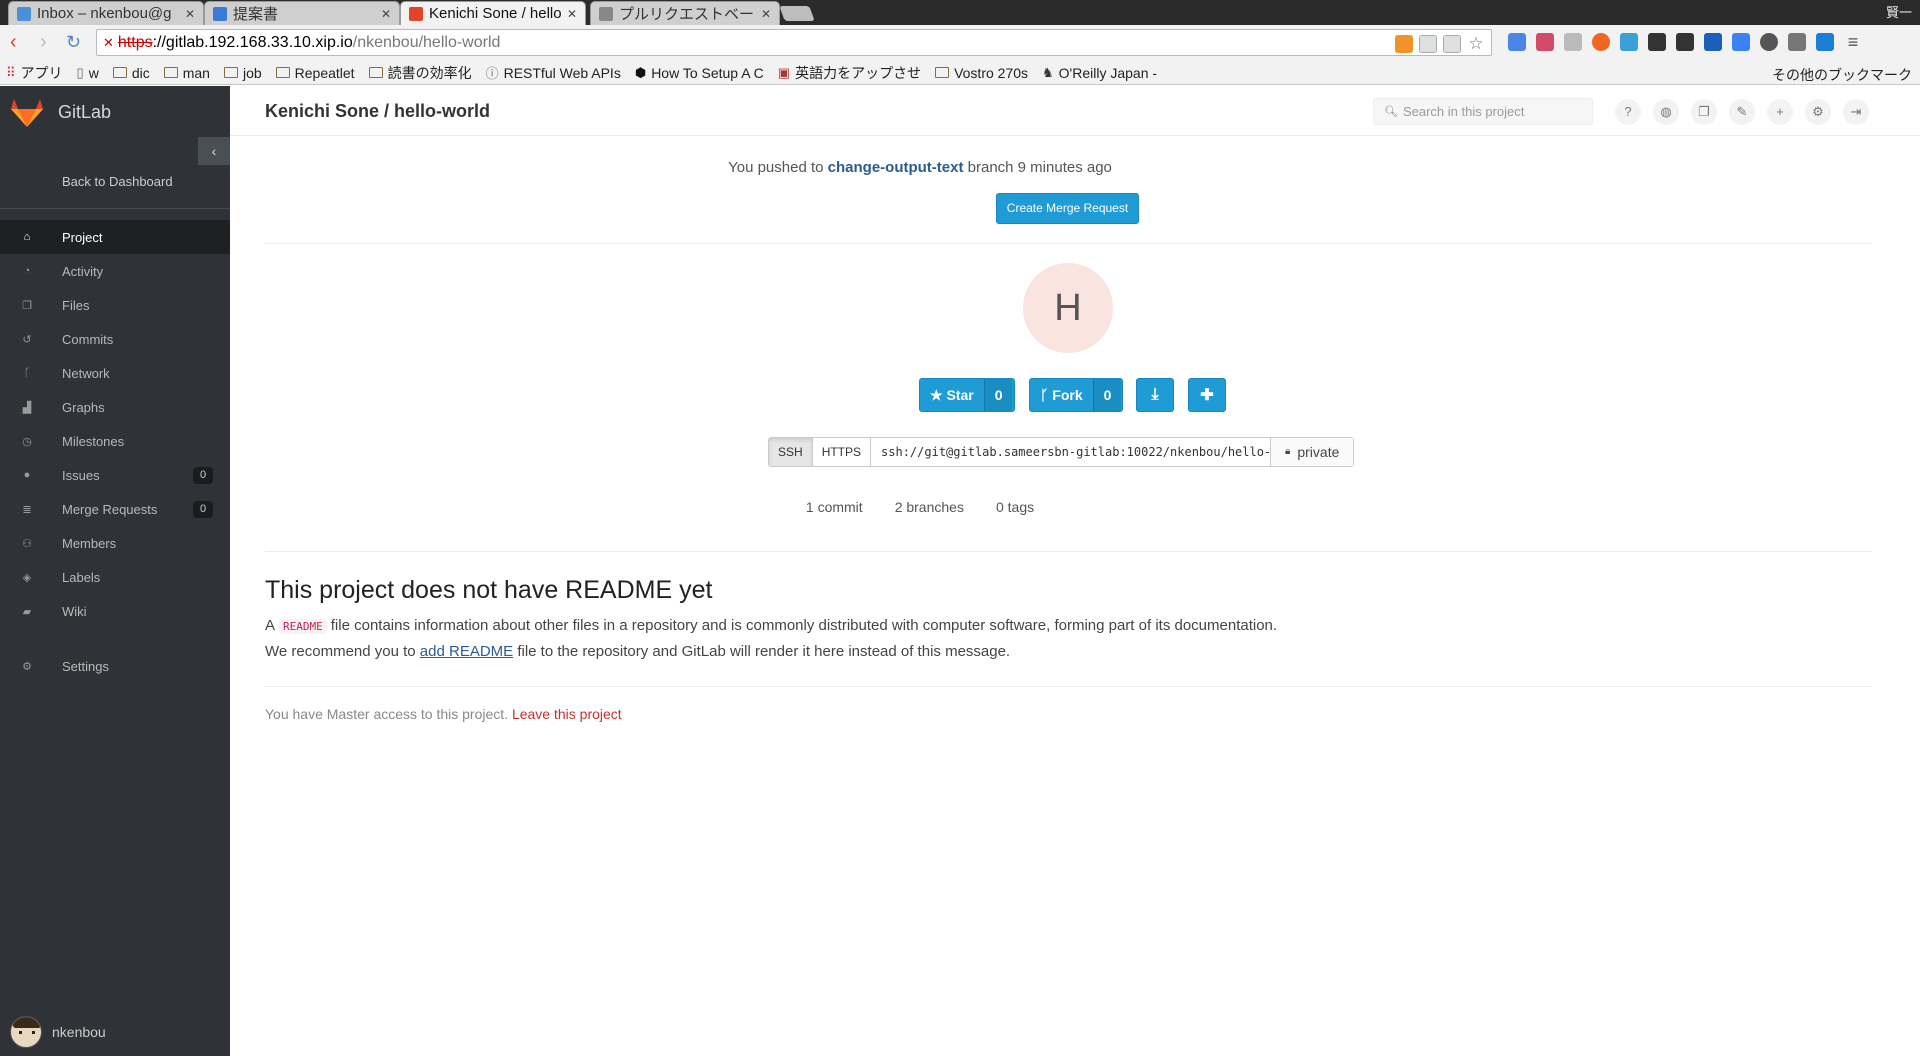  Describe the element at coordinates (115, 577) in the screenshot. I see `sidebar-item-labels: ◈ Labels` at that location.